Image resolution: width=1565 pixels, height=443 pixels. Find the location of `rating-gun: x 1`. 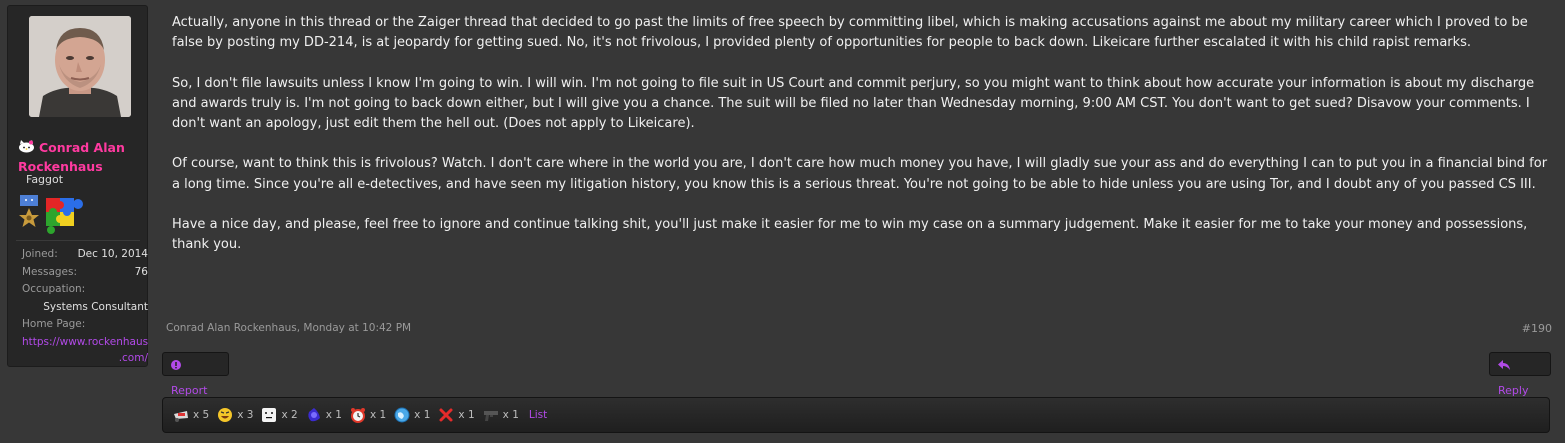

rating-gun: x 1 is located at coordinates (501, 415).